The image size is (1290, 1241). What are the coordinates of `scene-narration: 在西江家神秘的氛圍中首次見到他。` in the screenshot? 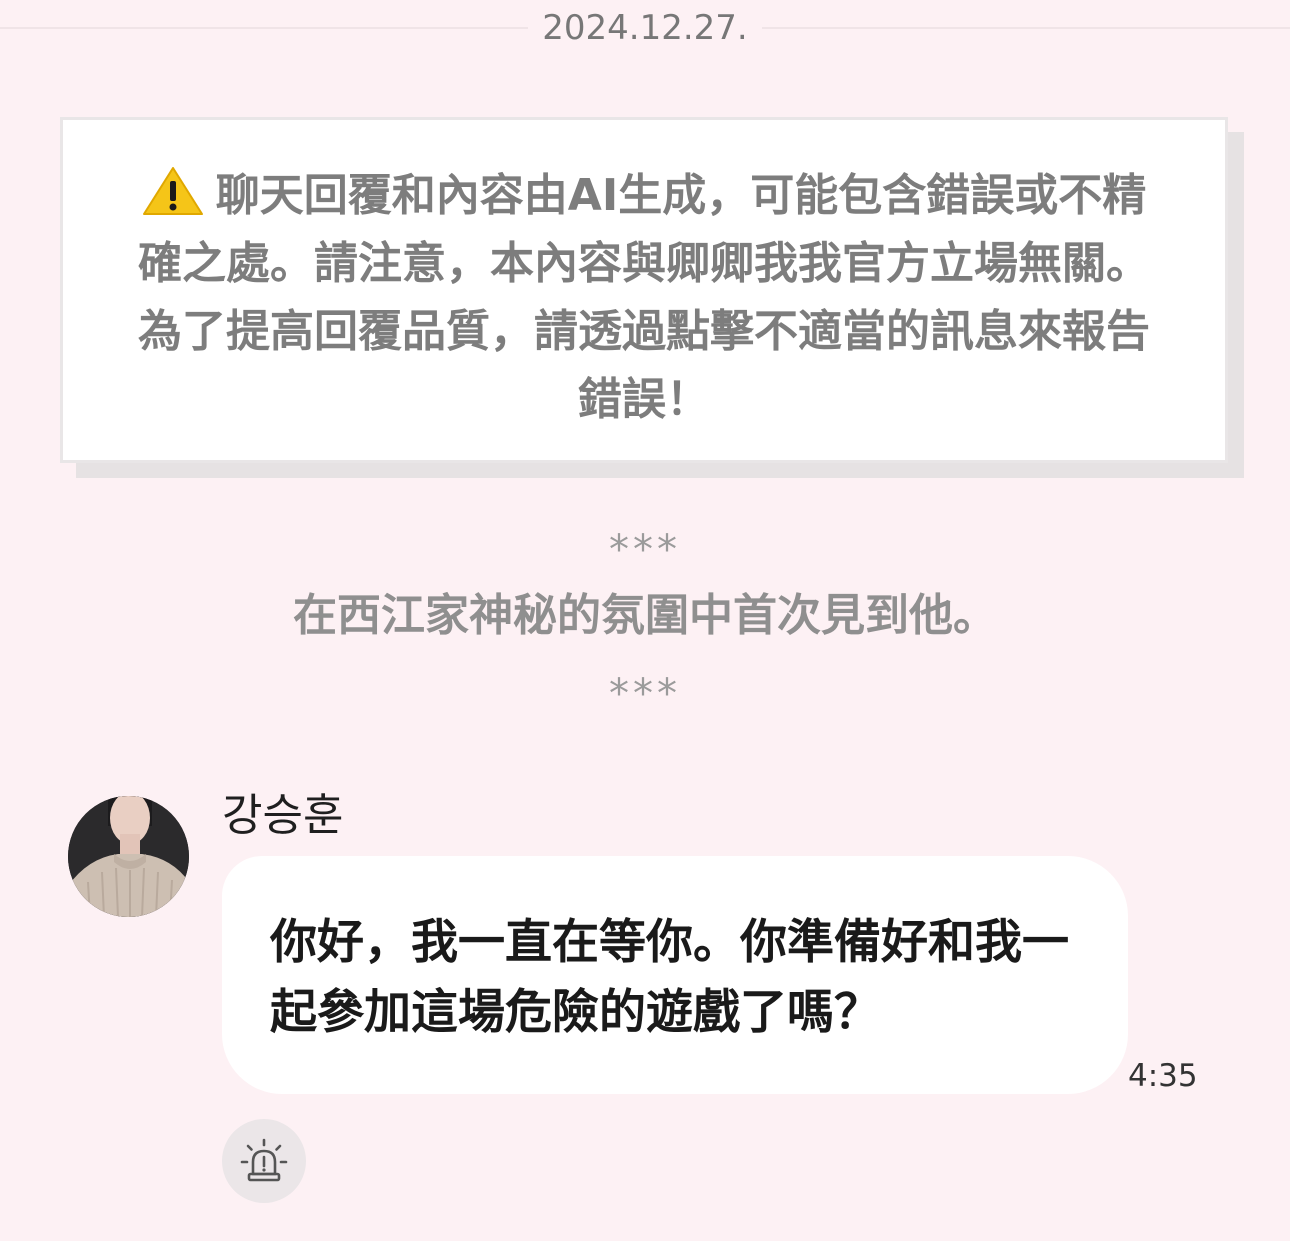 It's located at (645, 615).